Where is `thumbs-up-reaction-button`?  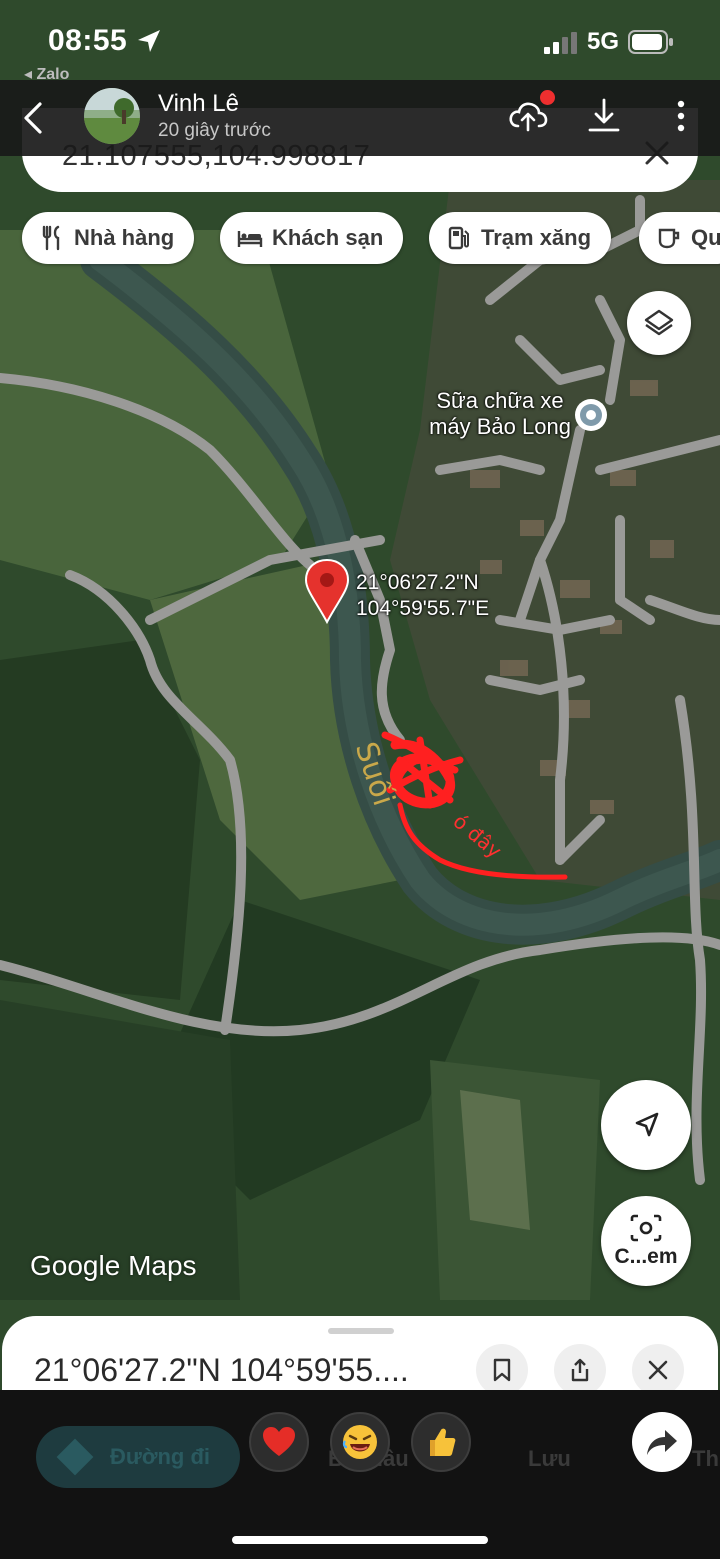
thumbs-up-reaction-button is located at coordinates (441, 1442).